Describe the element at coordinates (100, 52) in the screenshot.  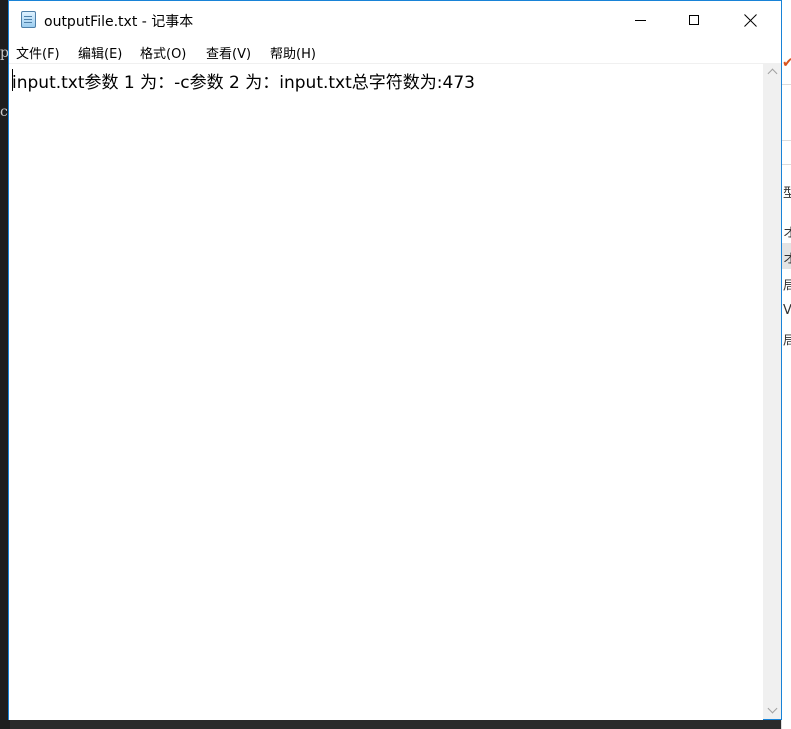
I see `menu-edit: 编辑(E)` at that location.